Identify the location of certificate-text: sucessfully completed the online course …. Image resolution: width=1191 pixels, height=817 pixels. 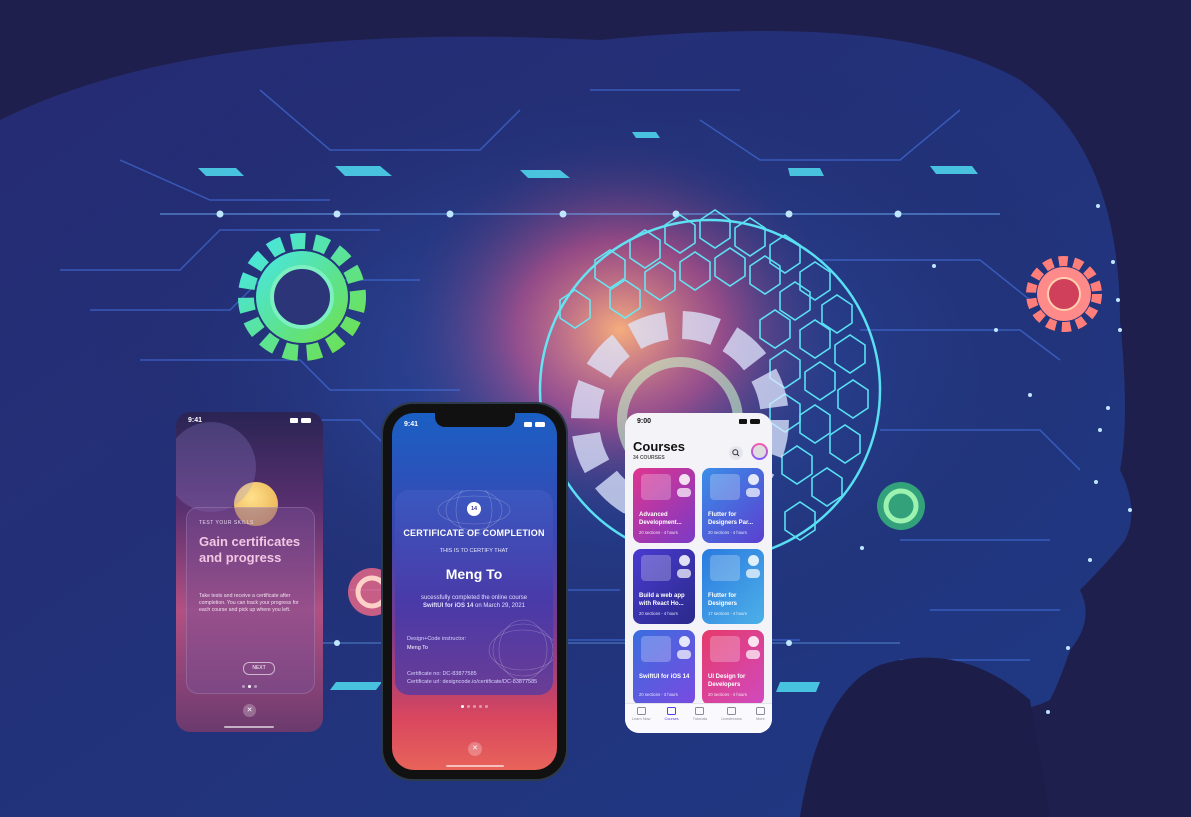
(474, 602).